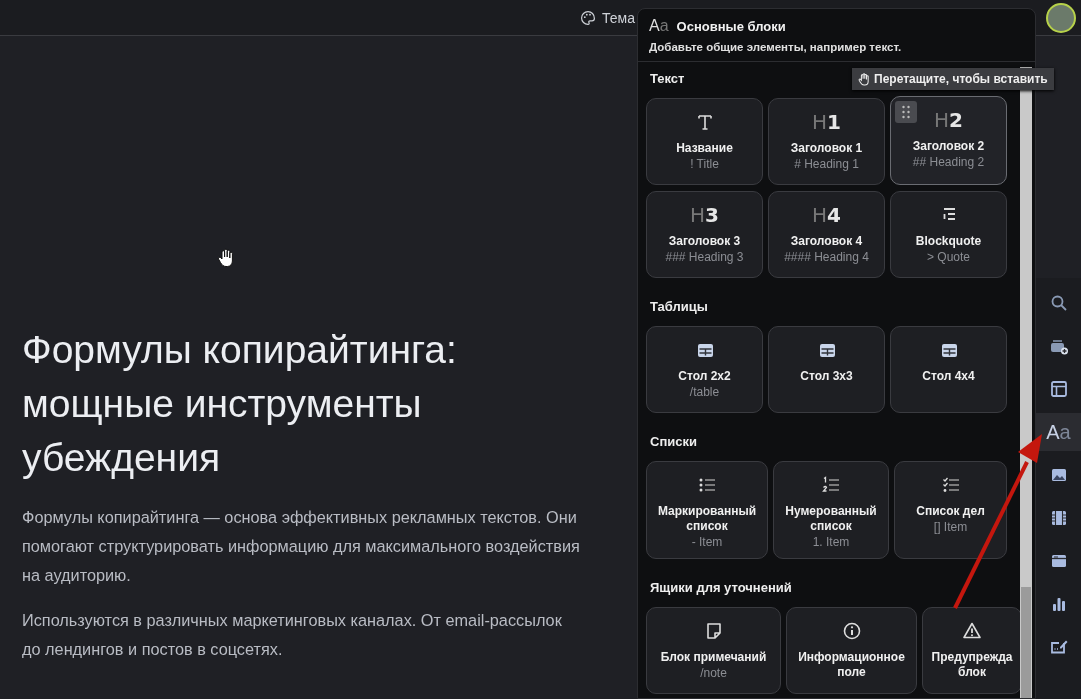  What do you see at coordinates (667, 78) in the screenshot?
I see `section-heading: Текст` at bounding box center [667, 78].